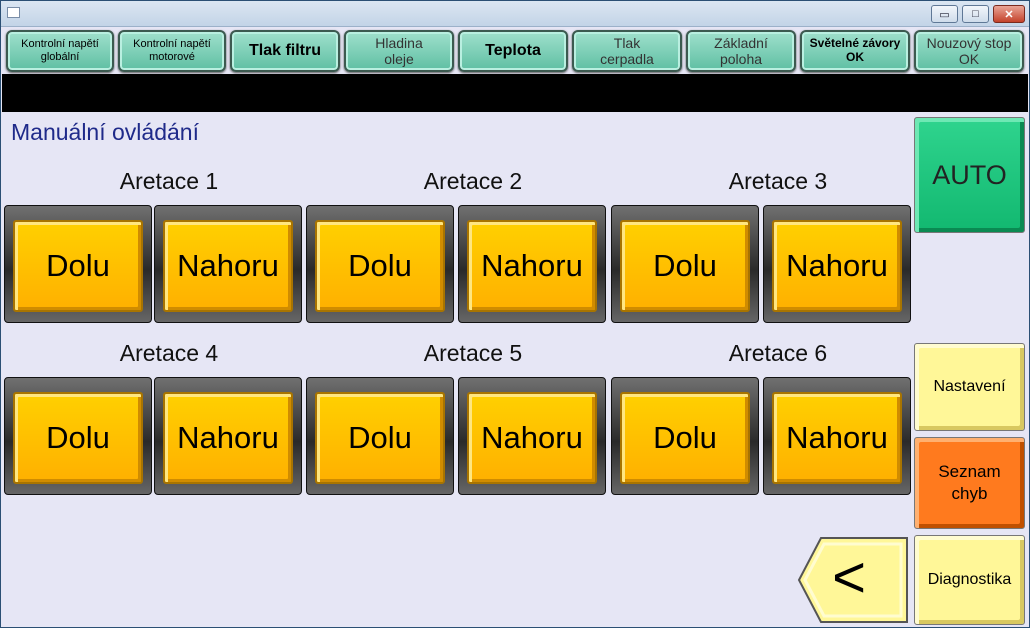  Describe the element at coordinates (399, 59) in the screenshot. I see `status-label-line2: oleje` at that location.